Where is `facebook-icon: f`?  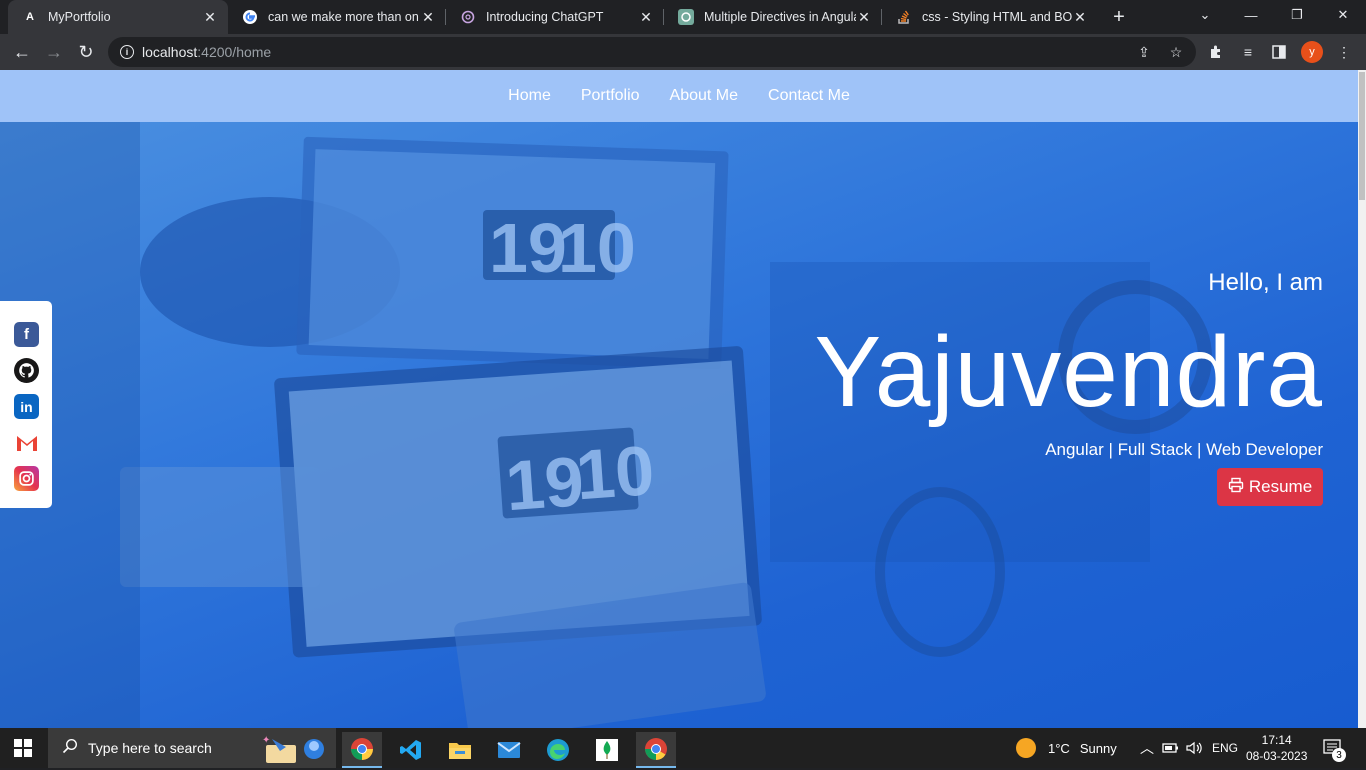
facebook-icon: f is located at coordinates (26, 334).